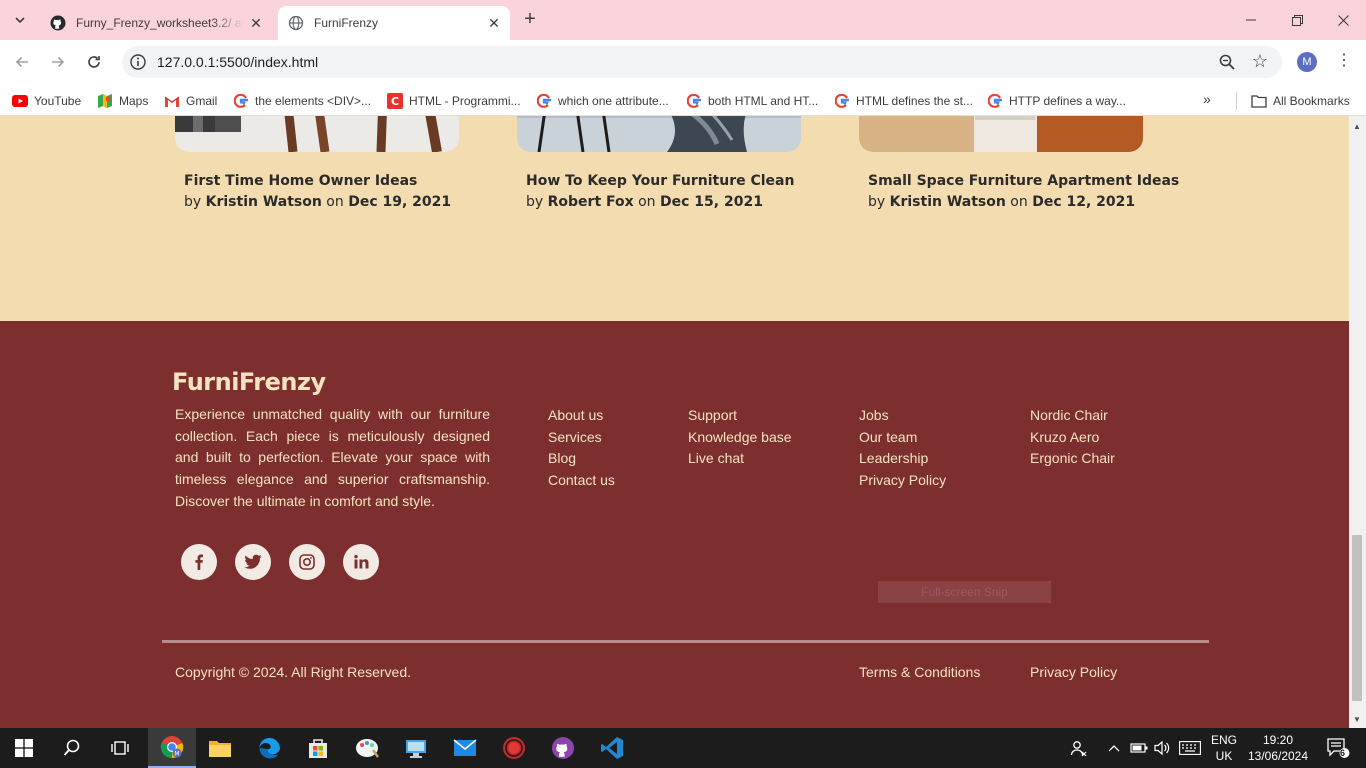  Describe the element at coordinates (58, 101) in the screenshot. I see `bookmark-label: YouTube` at that location.